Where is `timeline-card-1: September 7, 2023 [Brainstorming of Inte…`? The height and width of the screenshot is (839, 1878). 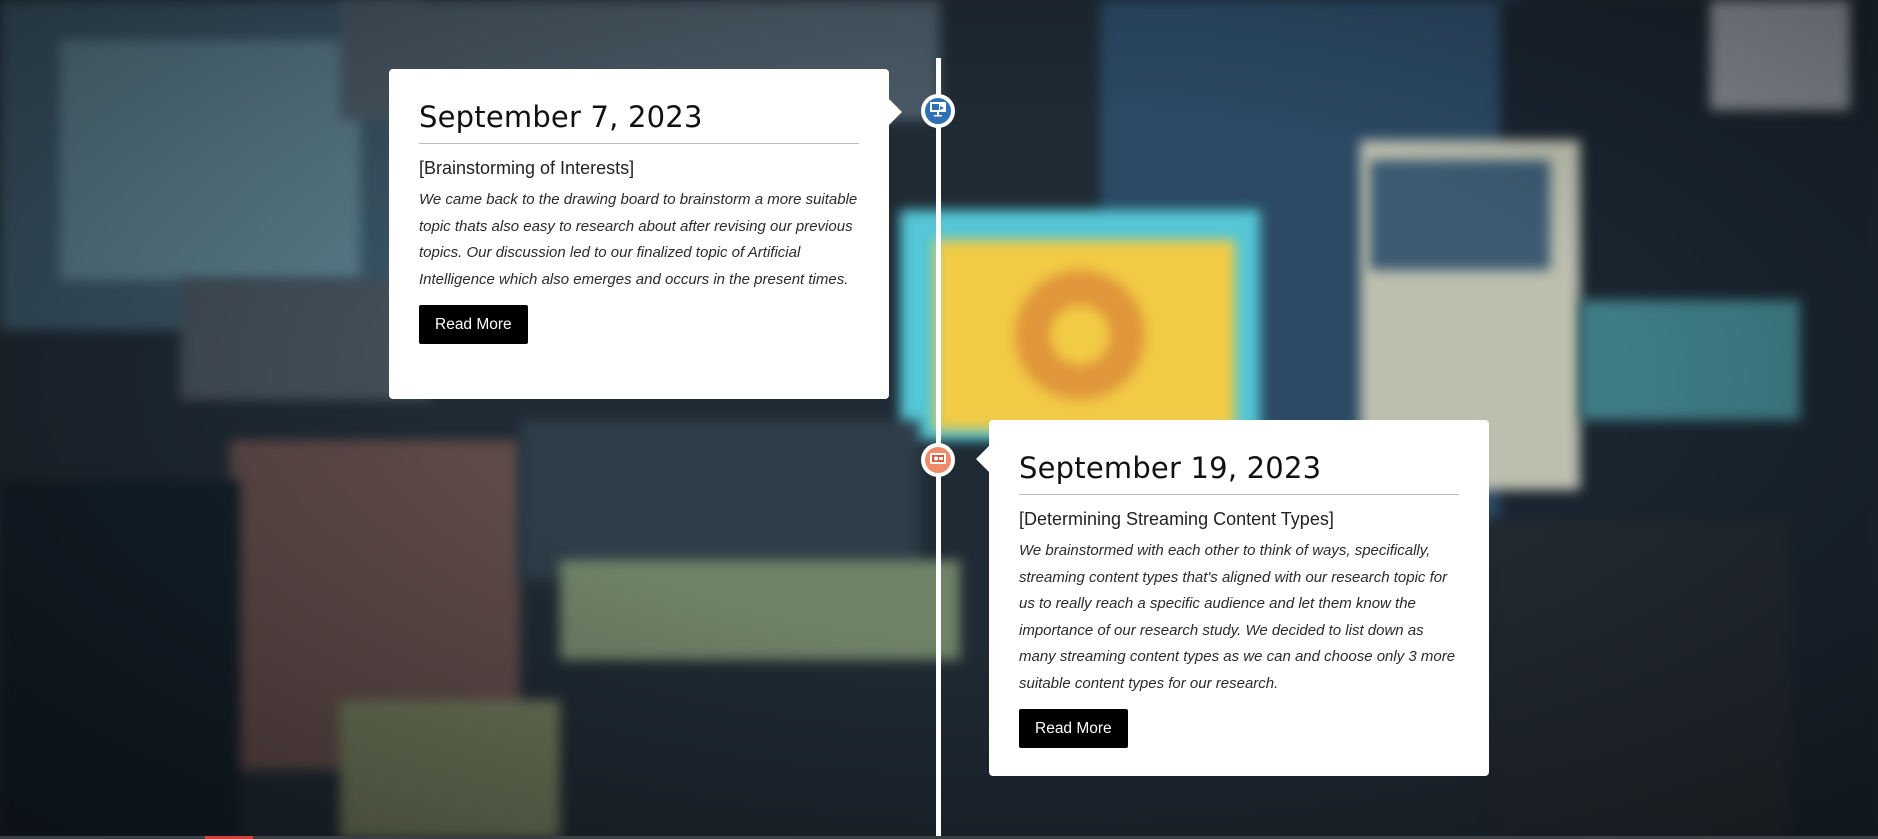
timeline-card-1: September 7, 2023 [Brainstorming of Inte… is located at coordinates (645, 234).